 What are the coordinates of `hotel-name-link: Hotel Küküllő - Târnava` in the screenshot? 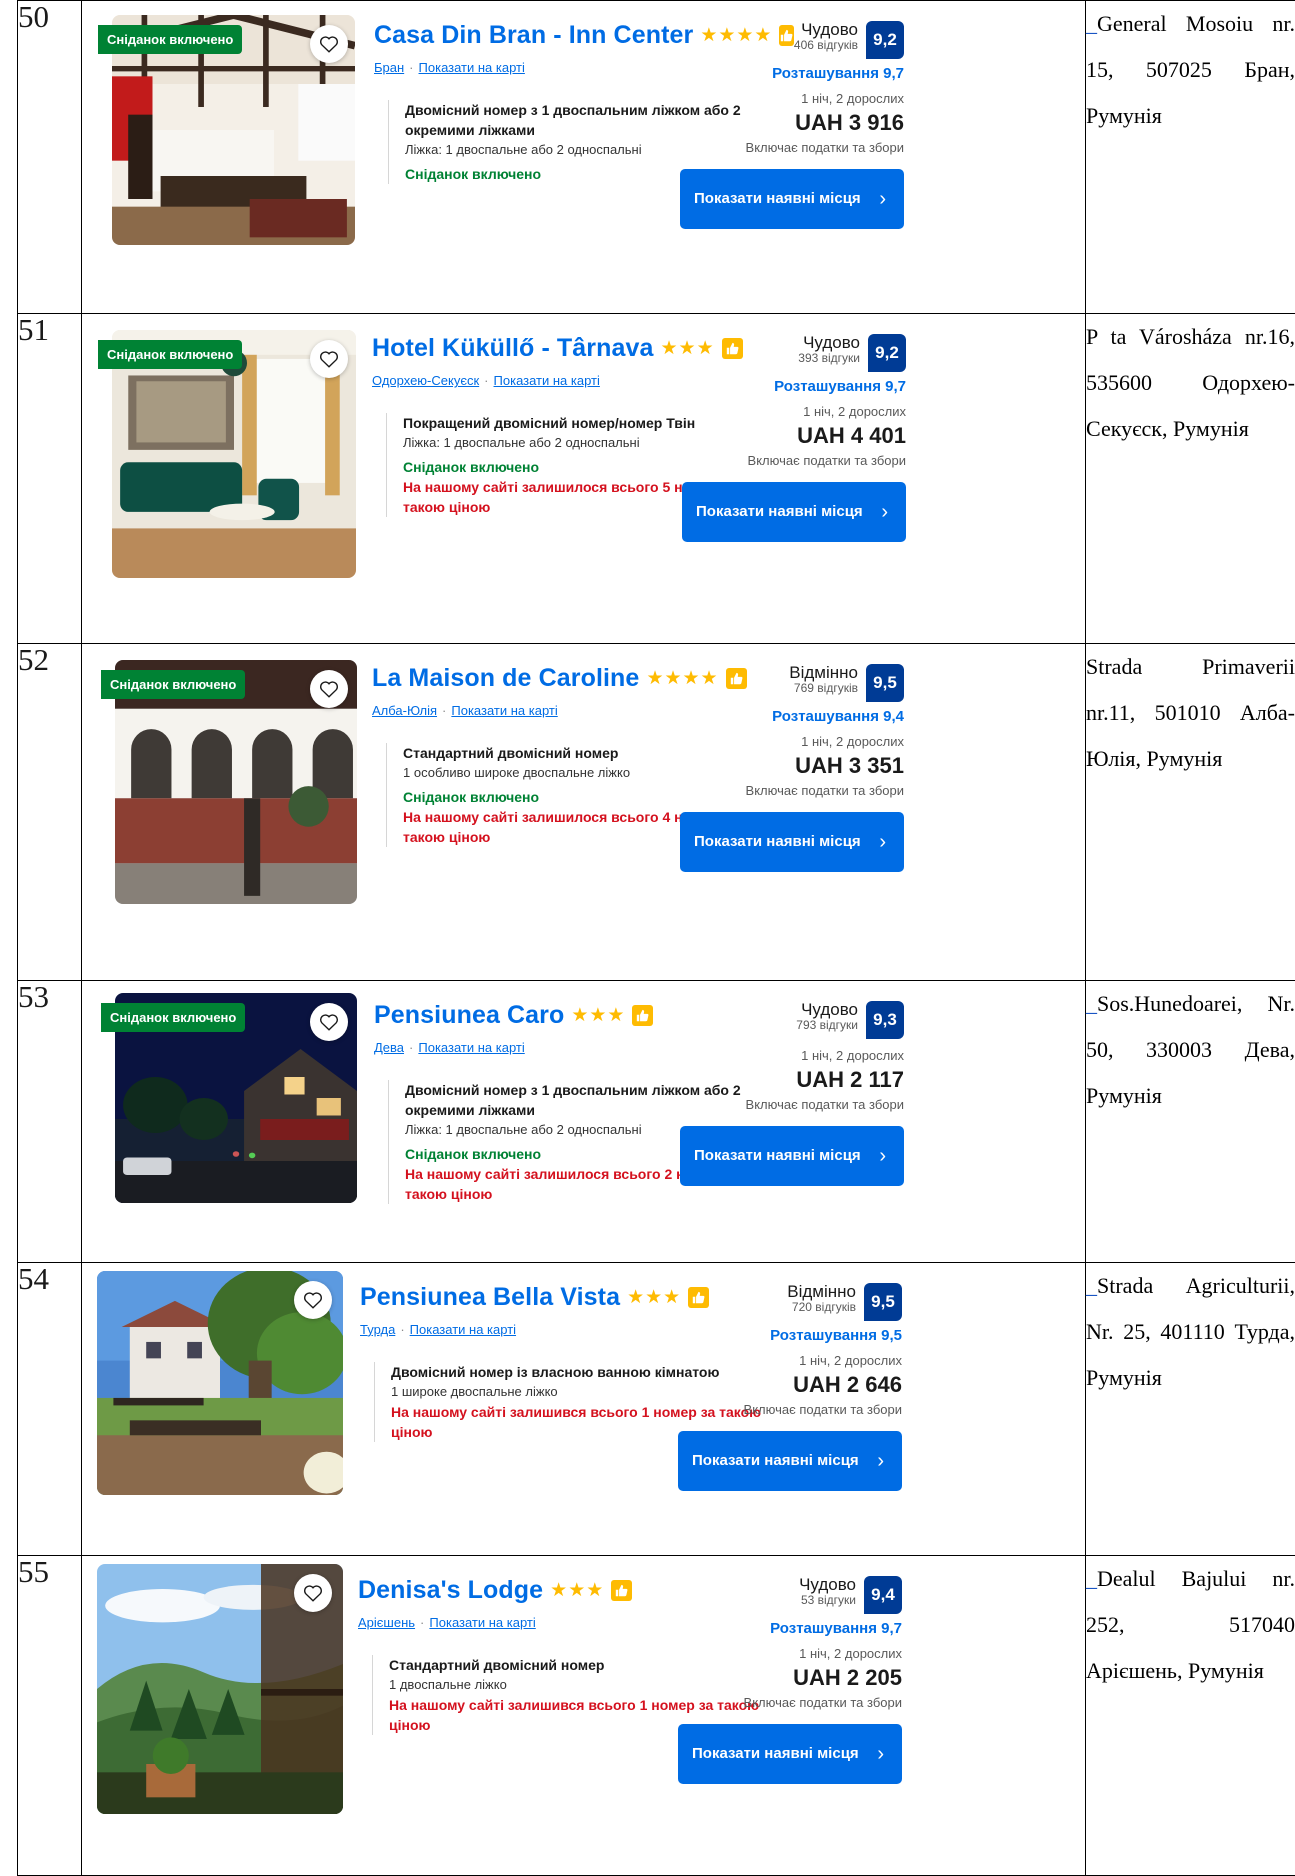 It's located at (513, 348).